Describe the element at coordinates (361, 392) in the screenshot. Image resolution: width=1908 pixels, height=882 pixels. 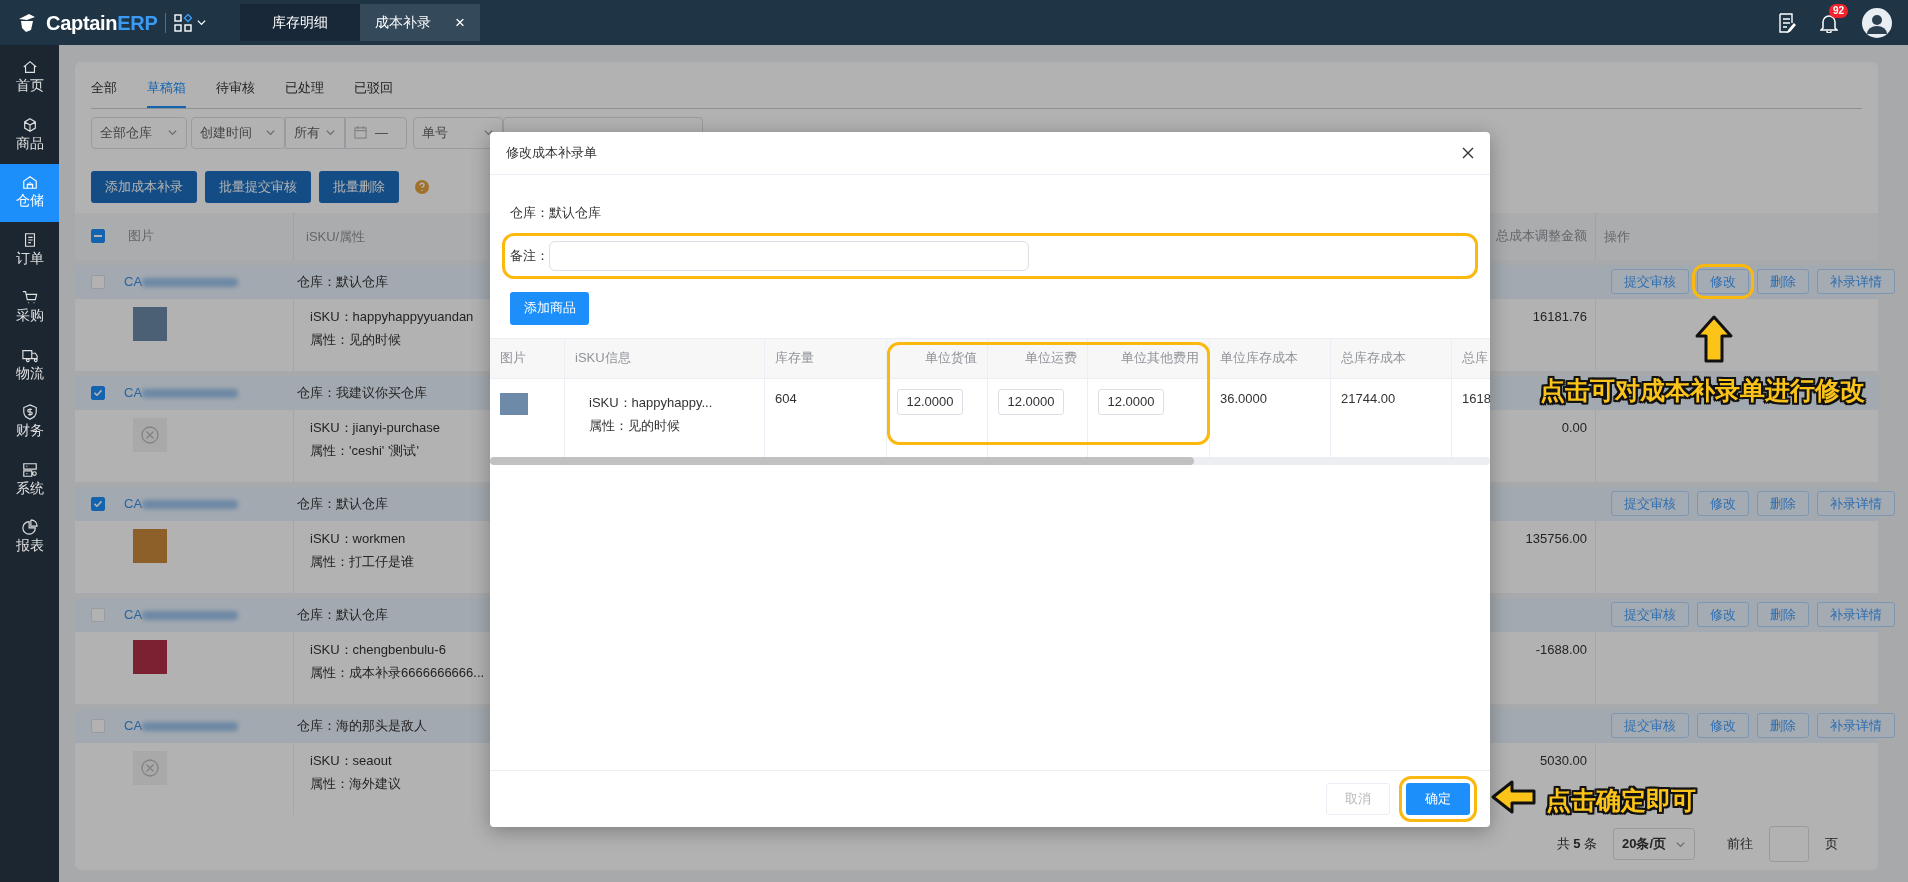
I see `warehouse-text: 仓库：我建议你买仓库` at that location.